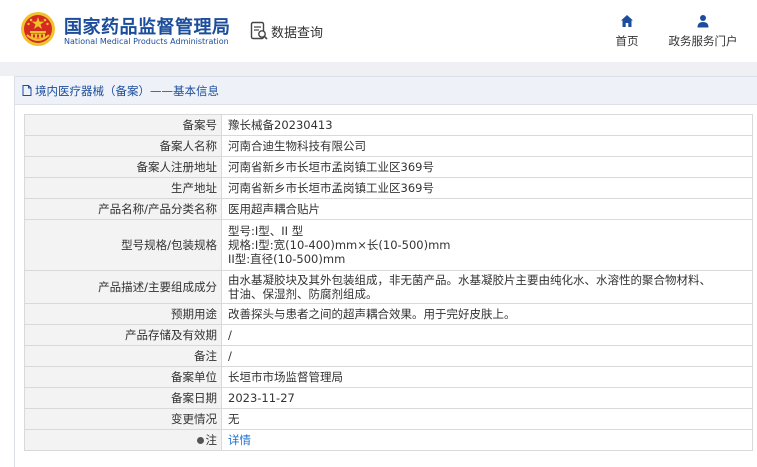 This screenshot has height=467, width=757. I want to click on table-row: 预期用途 改善探头与患者之间的超声耦合效果。用于完好皮肤上。, so click(388, 314).